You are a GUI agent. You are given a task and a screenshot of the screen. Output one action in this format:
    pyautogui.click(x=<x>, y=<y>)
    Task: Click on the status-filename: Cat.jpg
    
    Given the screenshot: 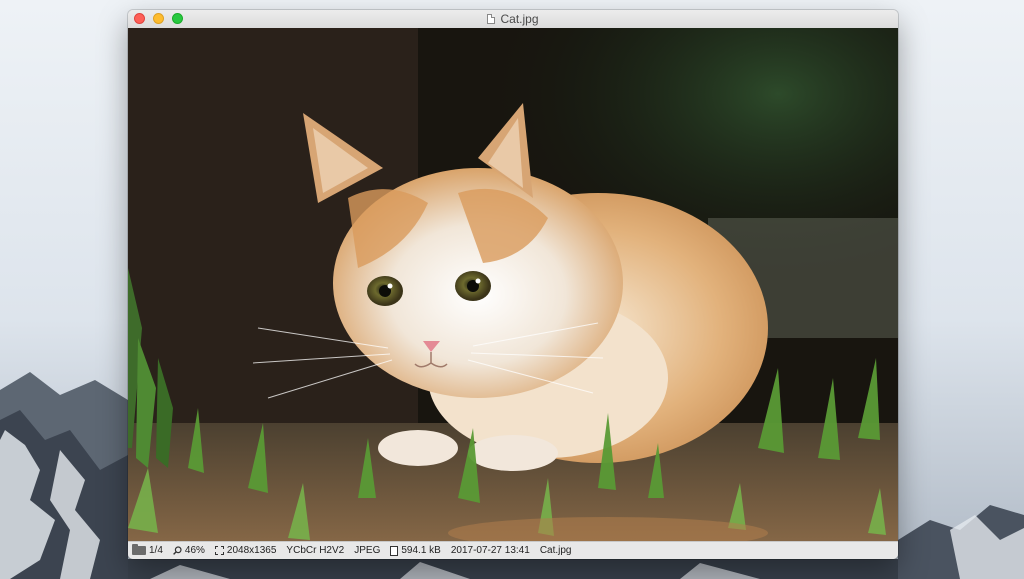 What is the action you would take?
    pyautogui.click(x=556, y=550)
    